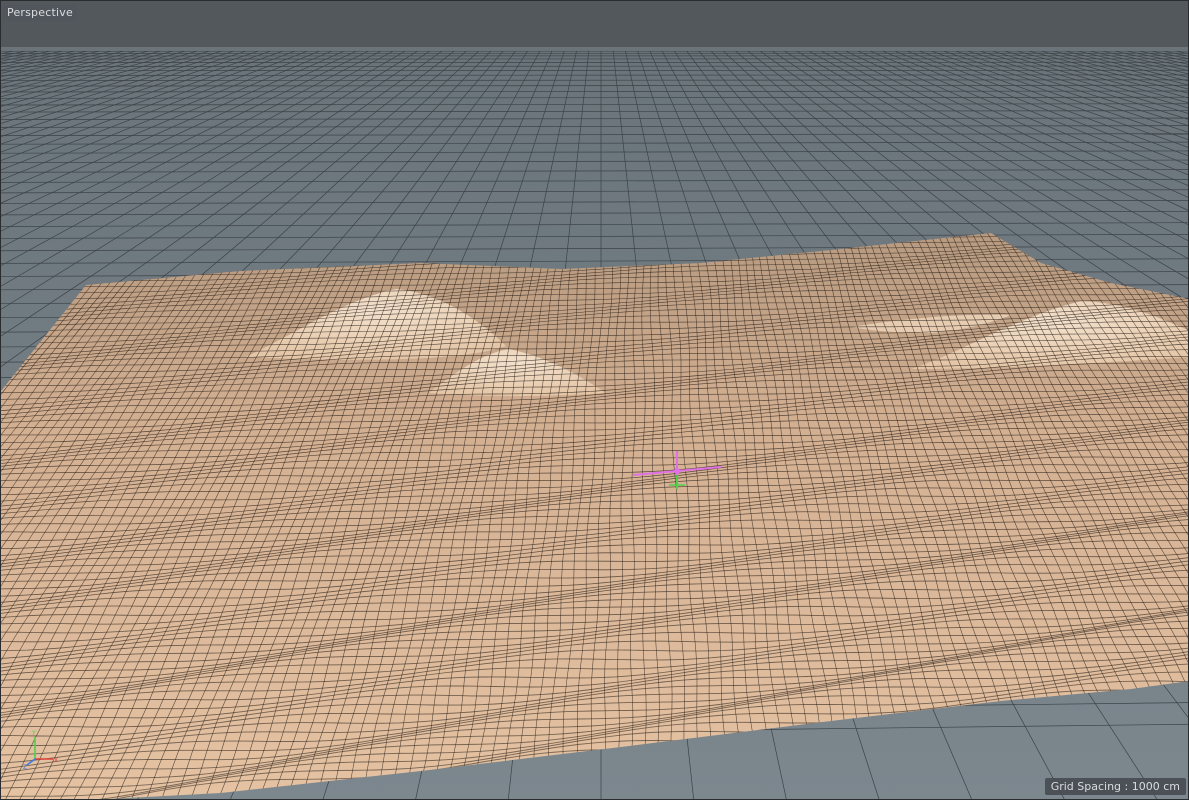 The image size is (1189, 800). What do you see at coordinates (56, 760) in the screenshot?
I see `svg-text: X` at bounding box center [56, 760].